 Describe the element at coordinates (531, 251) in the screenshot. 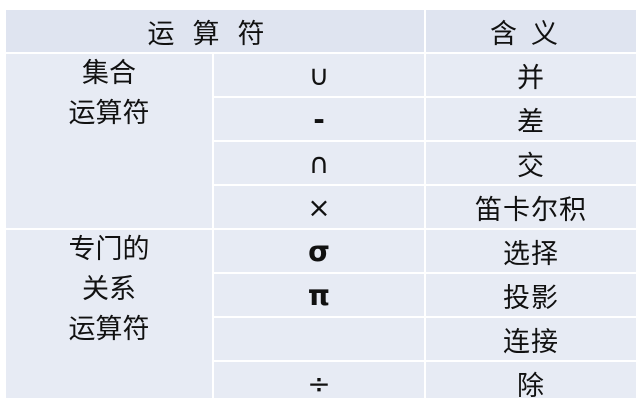

I see `selection-meaning: 选择` at that location.